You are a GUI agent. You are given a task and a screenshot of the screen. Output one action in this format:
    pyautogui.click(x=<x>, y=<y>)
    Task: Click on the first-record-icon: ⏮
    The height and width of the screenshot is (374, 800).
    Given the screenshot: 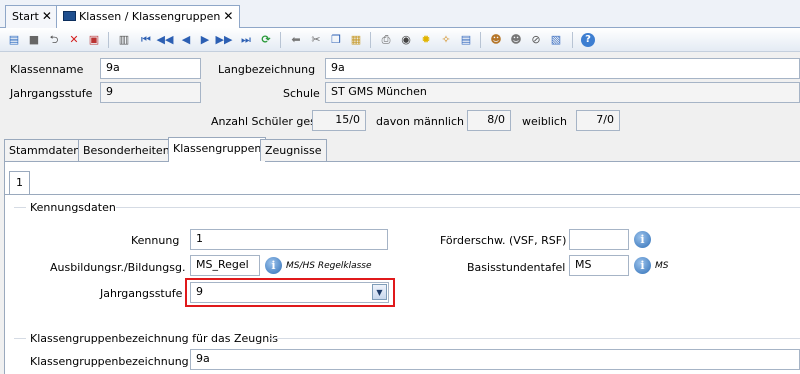 What is the action you would take?
    pyautogui.click(x=146, y=40)
    